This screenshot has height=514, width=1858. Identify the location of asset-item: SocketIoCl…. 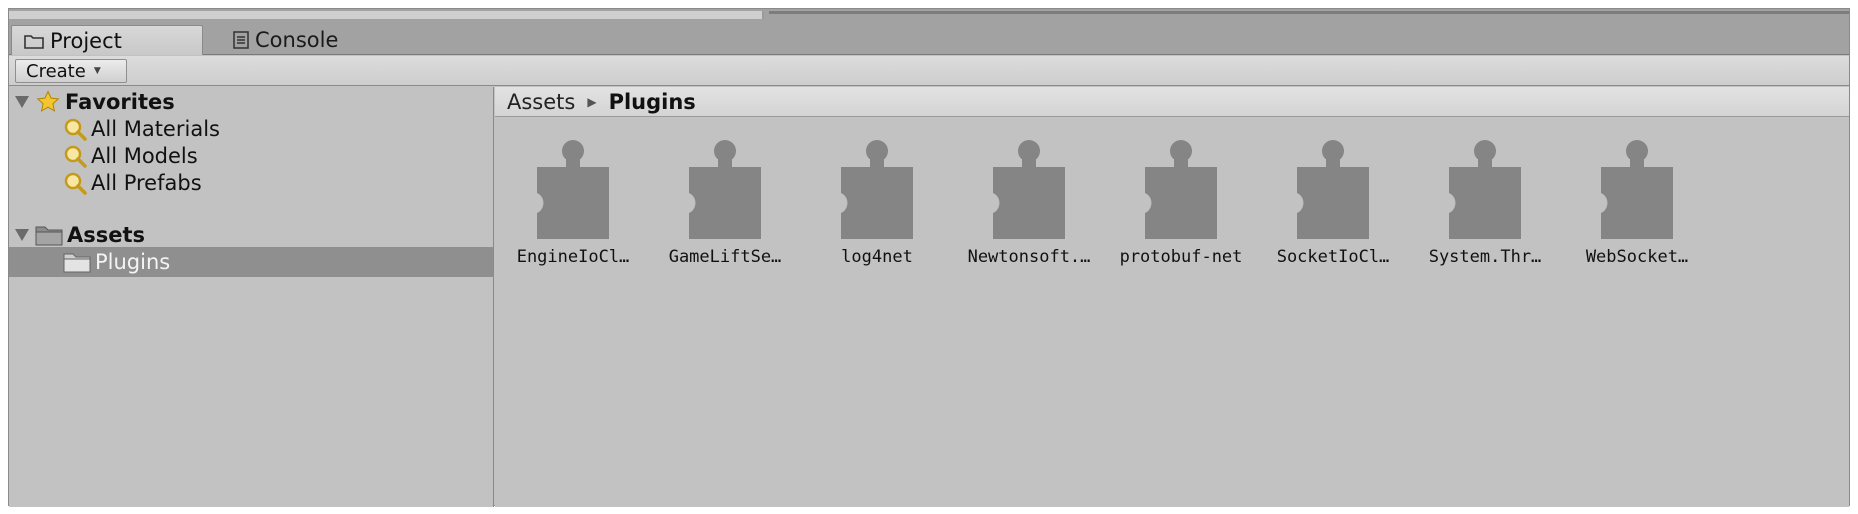
(1333, 203).